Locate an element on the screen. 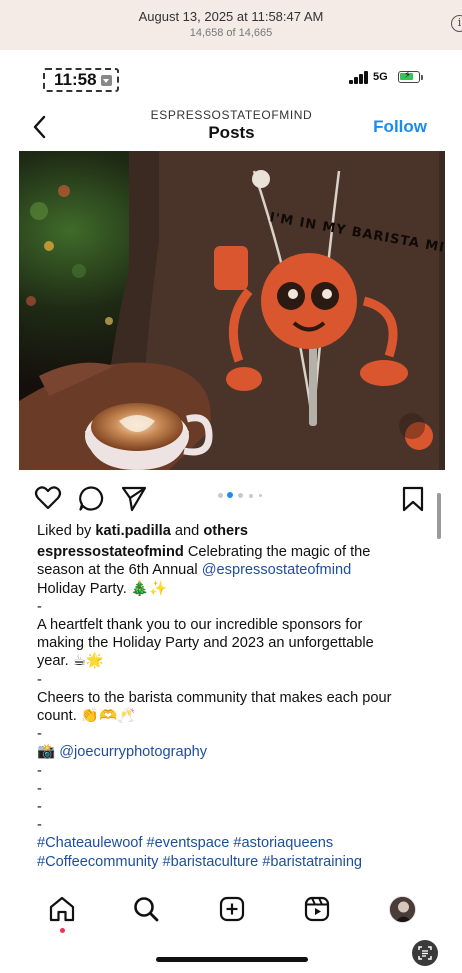  home-indicator is located at coordinates (232, 959).